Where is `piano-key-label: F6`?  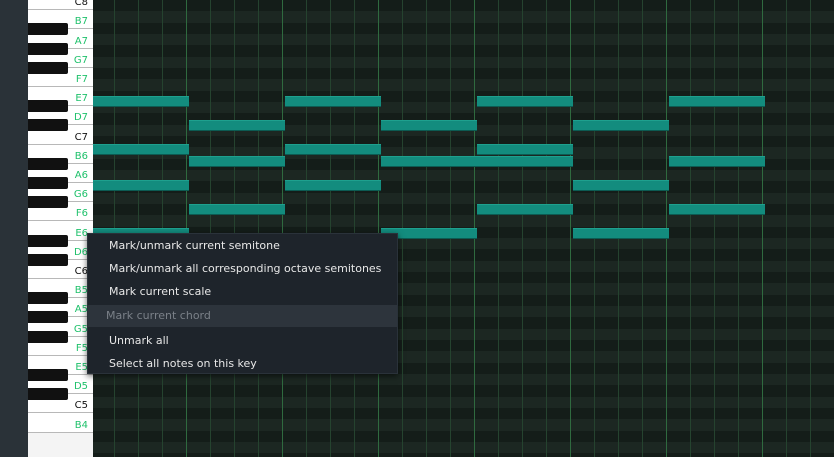 piano-key-label: F6 is located at coordinates (81, 214).